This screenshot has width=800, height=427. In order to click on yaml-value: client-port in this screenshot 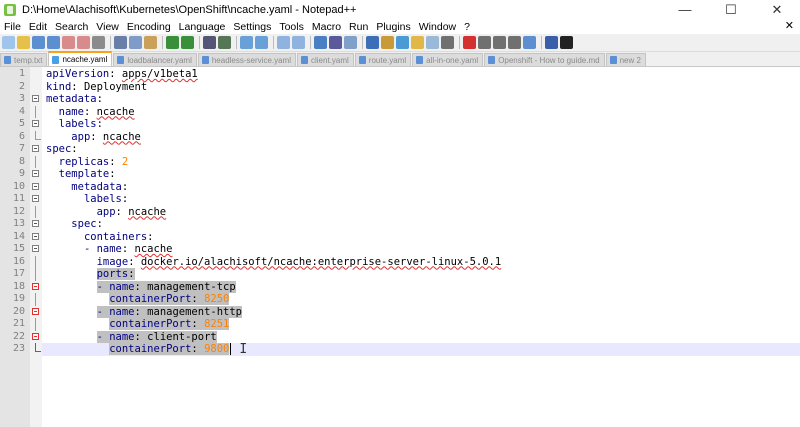, I will do `click(182, 336)`.